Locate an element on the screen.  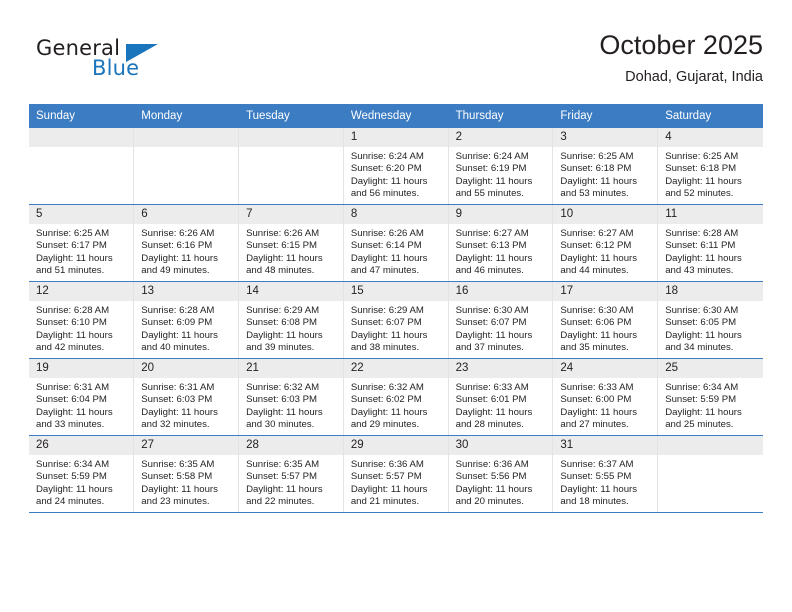
title-block: October 2025 Dohad, Gujarat, India is located at coordinates (681, 58).